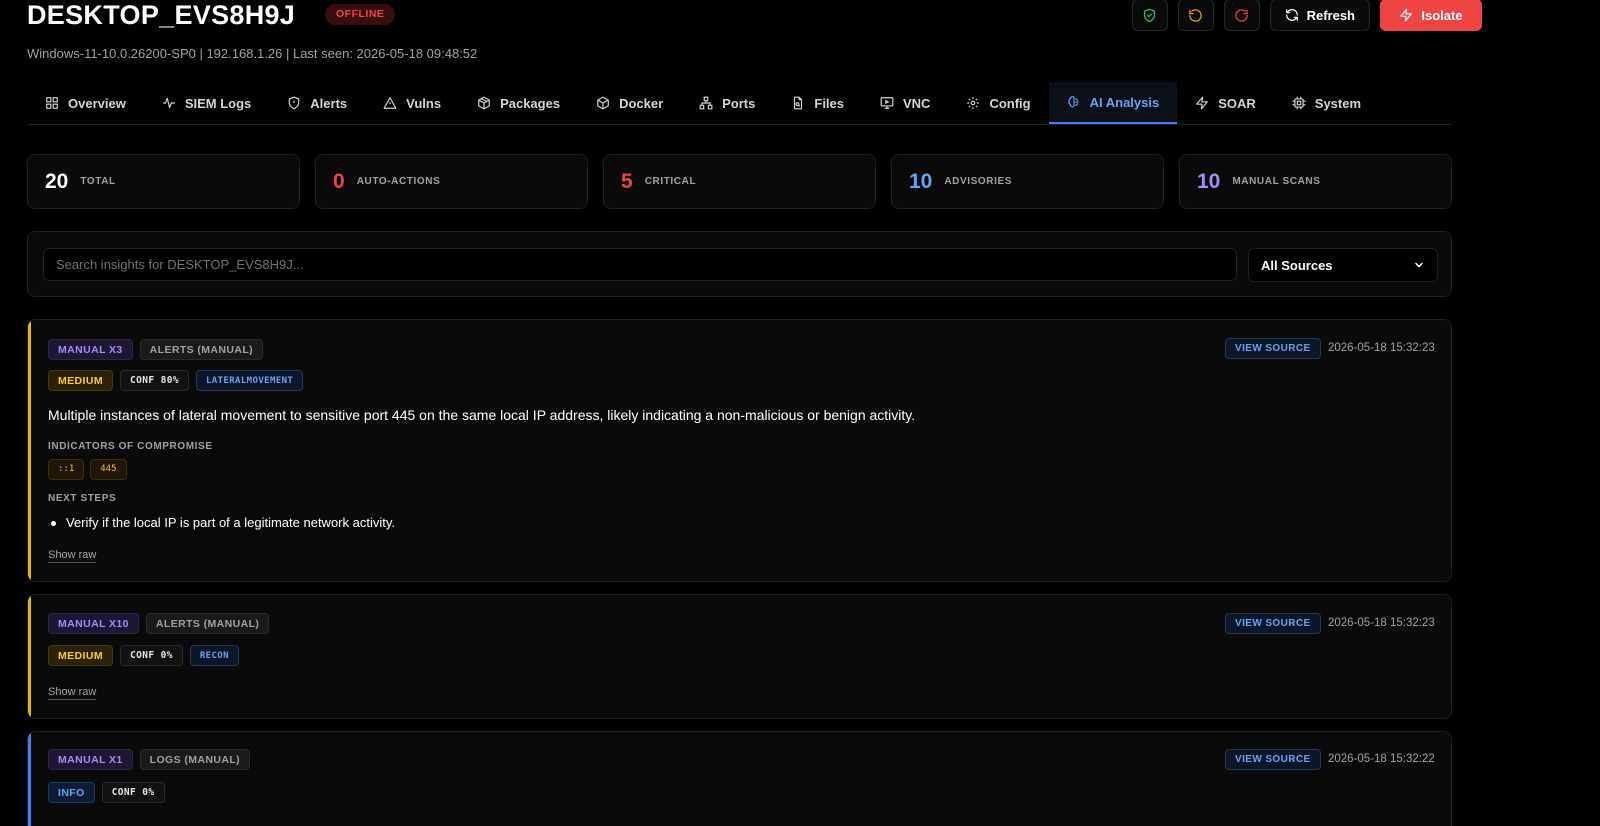 This screenshot has width=1600, height=826. Describe the element at coordinates (1276, 181) in the screenshot. I see `stat-label: MANUAL SCANS` at that location.